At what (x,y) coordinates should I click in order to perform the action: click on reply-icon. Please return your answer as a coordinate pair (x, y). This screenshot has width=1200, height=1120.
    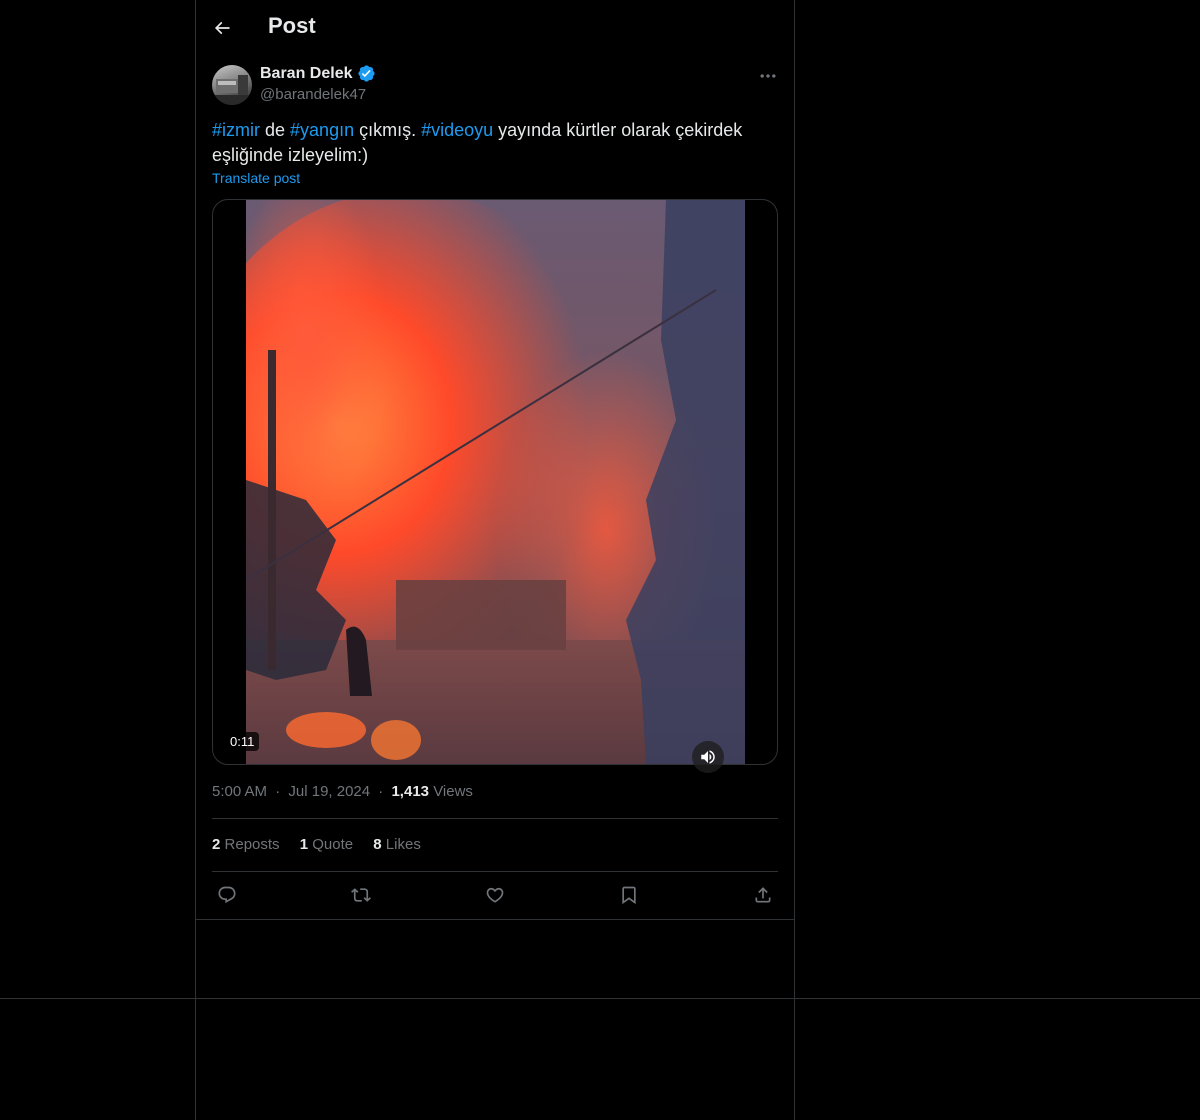
    Looking at the image, I should click on (227, 895).